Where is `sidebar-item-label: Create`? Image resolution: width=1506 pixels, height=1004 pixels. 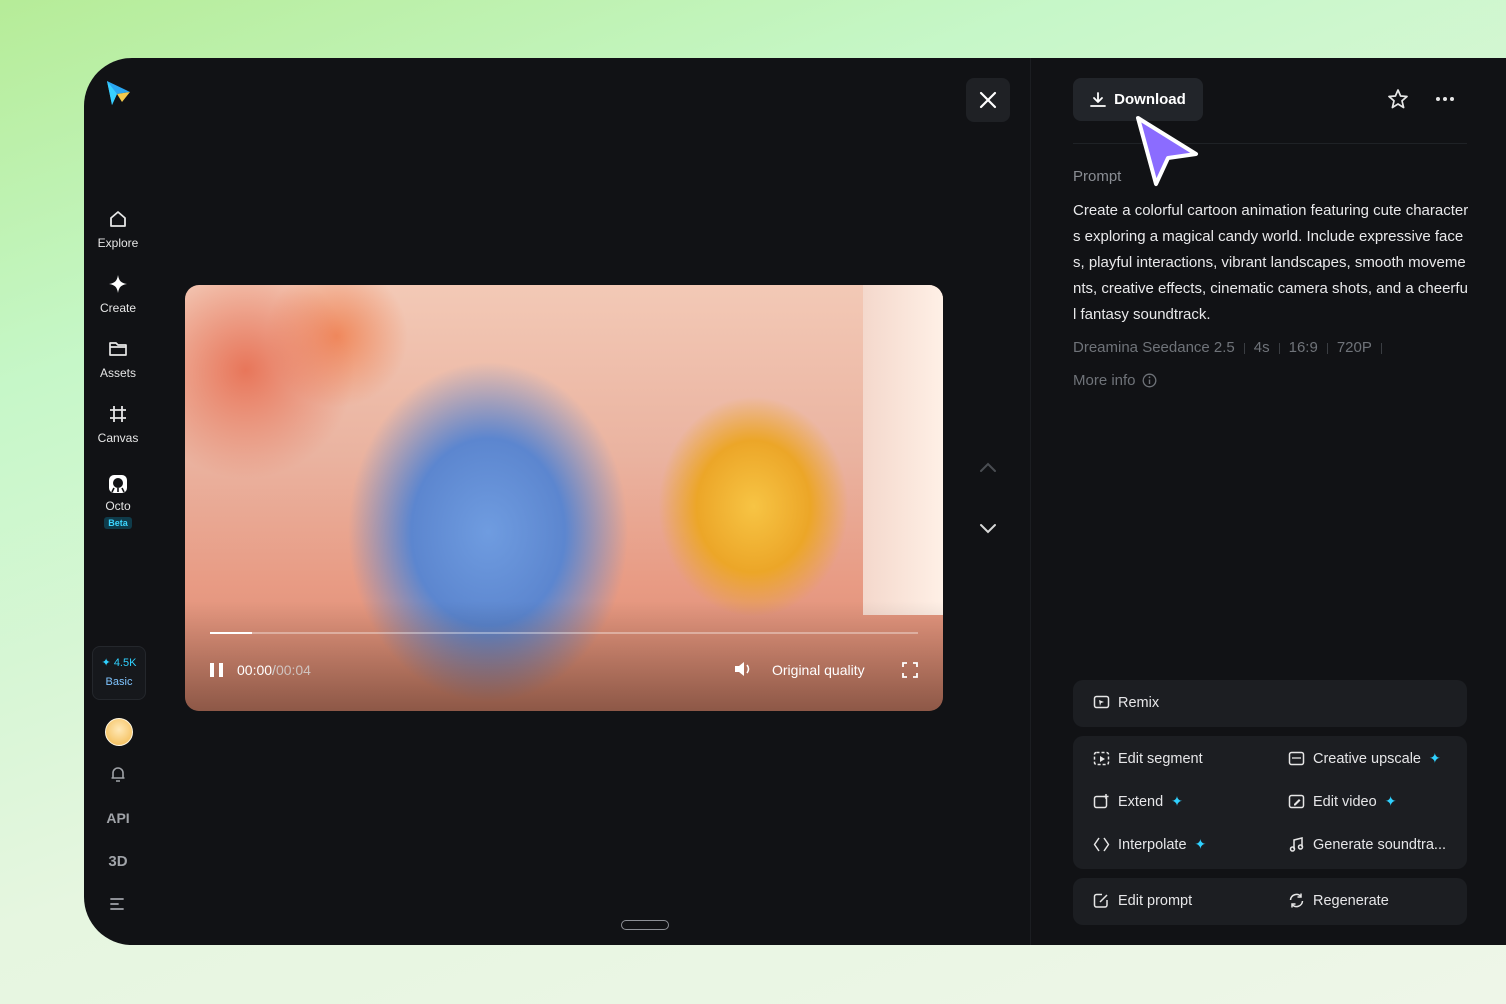 sidebar-item-label: Create is located at coordinates (118, 308).